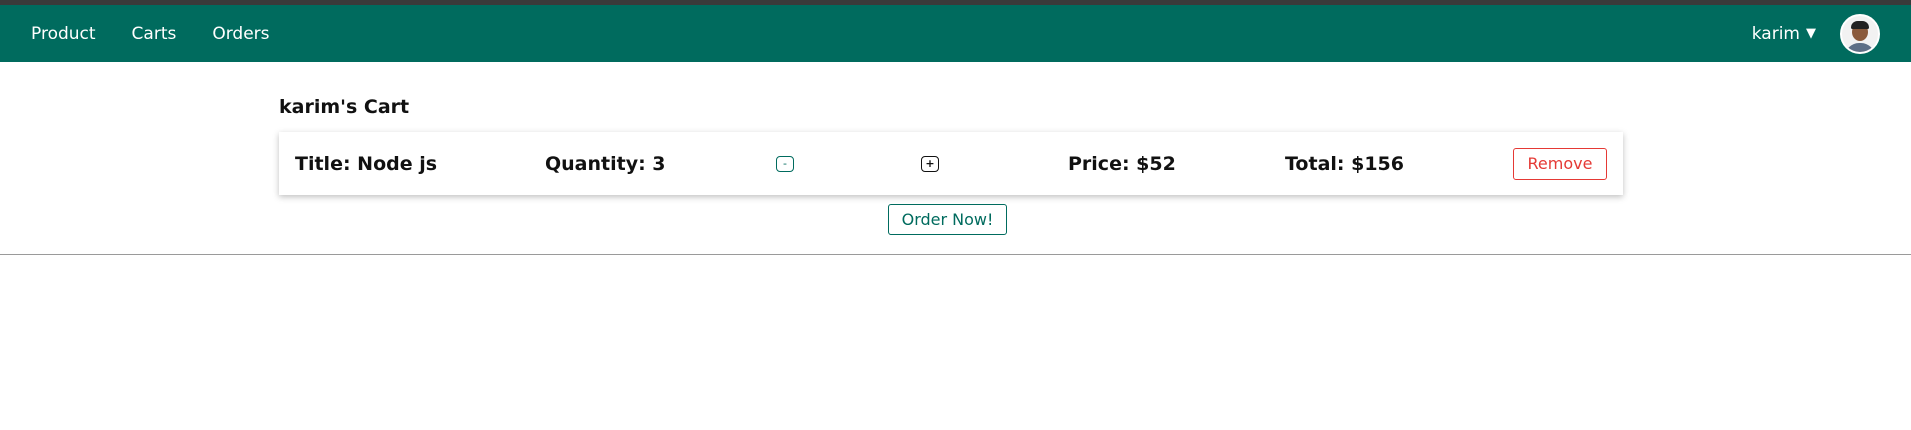  What do you see at coordinates (955, 254) in the screenshot?
I see `page-divider` at bounding box center [955, 254].